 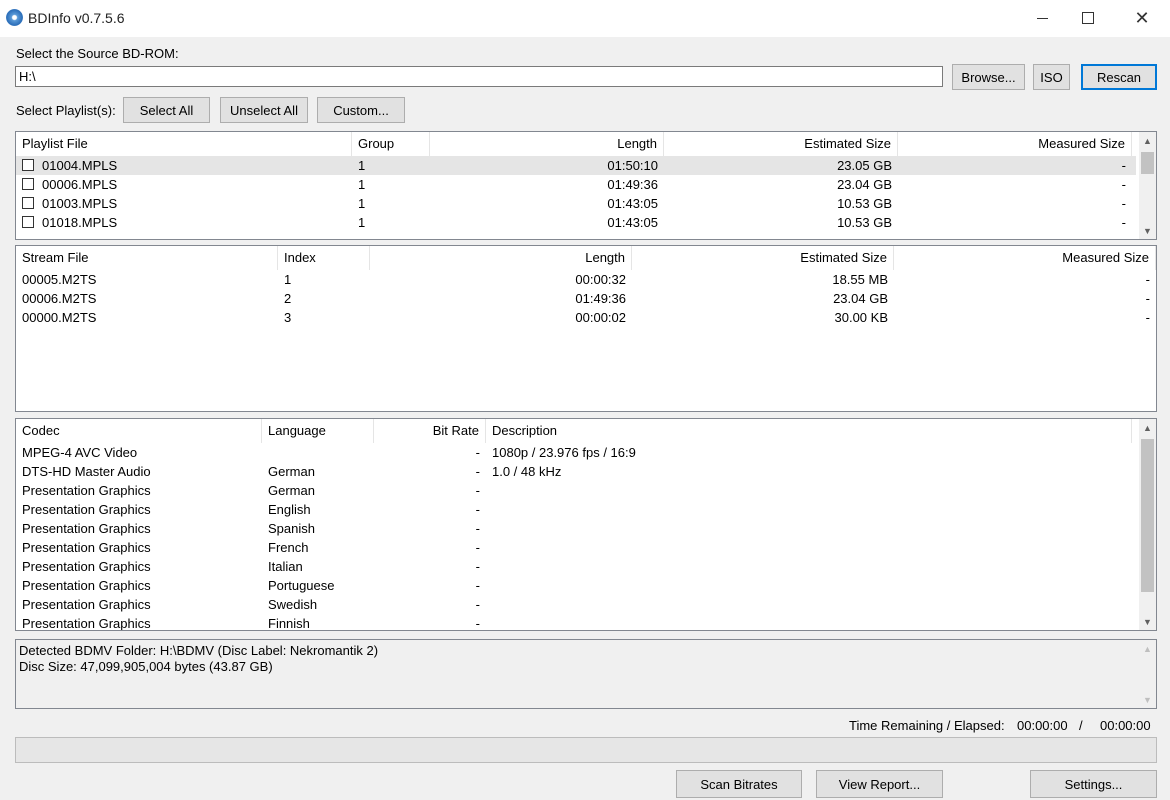 I want to click on column-description: Description, so click(x=809, y=431).